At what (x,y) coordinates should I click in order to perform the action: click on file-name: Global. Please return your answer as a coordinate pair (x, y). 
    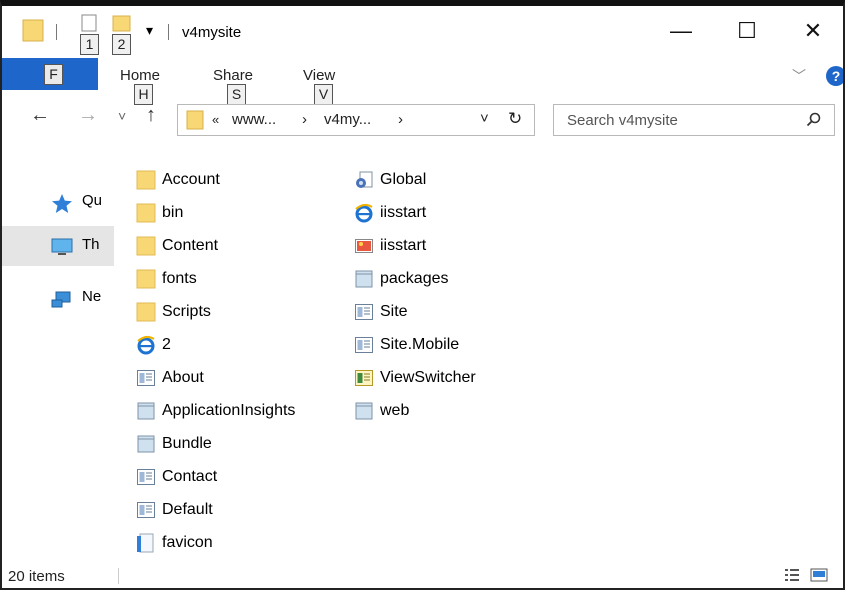
    Looking at the image, I should click on (403, 179).